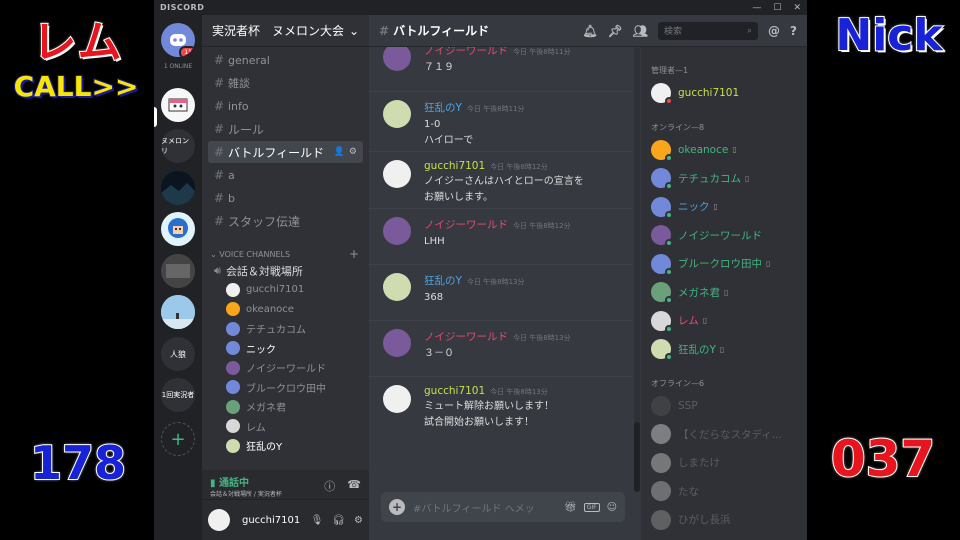 The height and width of the screenshot is (540, 960). Describe the element at coordinates (285, 368) in the screenshot. I see `voice-user: ノイジーワールド` at that location.